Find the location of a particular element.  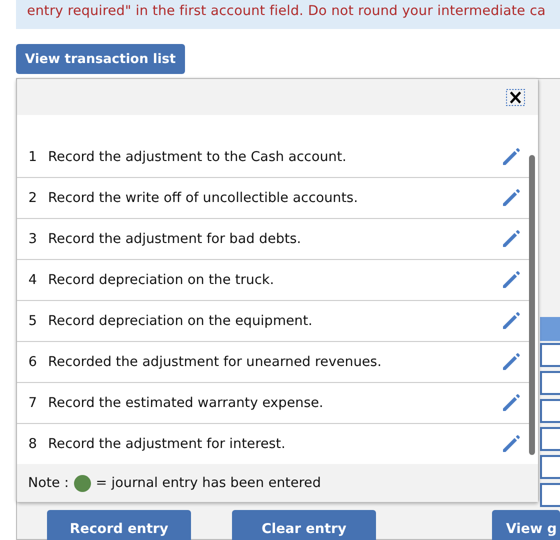

transaction-text: Record the estimated warranty expense. is located at coordinates (274, 403).